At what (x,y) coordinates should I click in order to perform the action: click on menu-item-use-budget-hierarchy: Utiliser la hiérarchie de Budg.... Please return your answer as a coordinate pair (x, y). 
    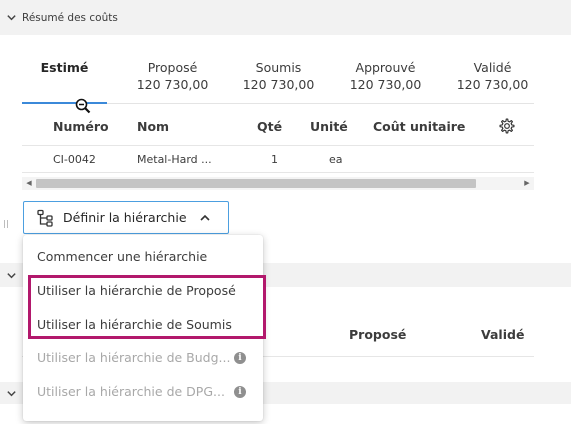
    Looking at the image, I should click on (134, 357).